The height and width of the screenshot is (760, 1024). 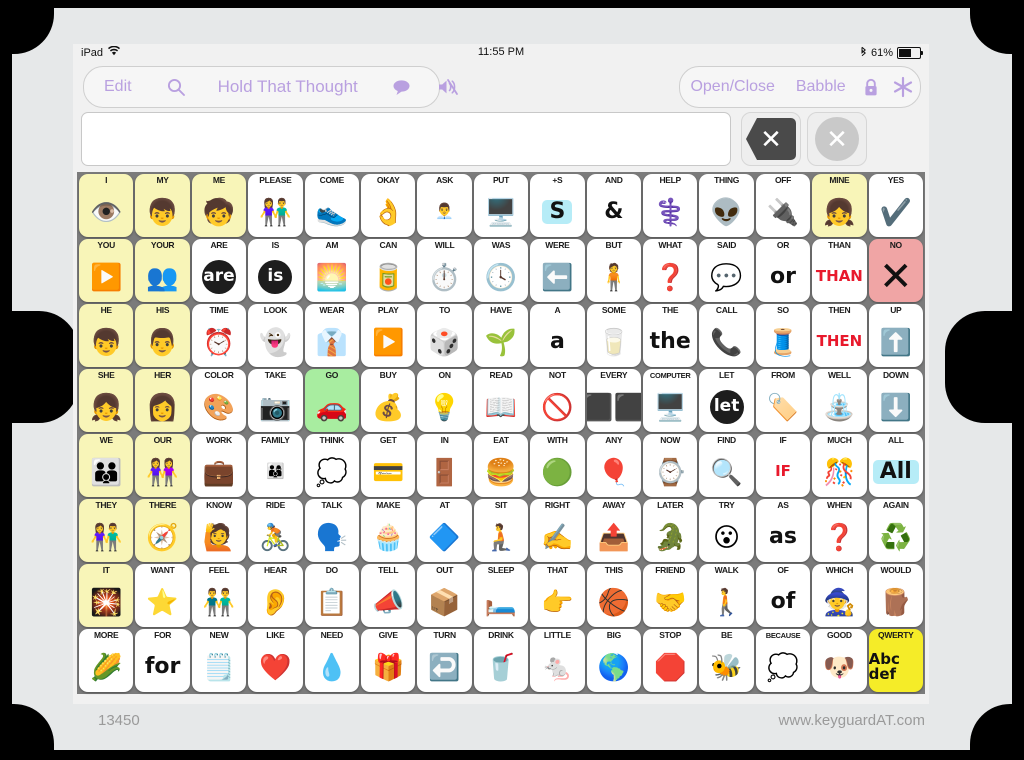 What do you see at coordinates (839, 270) in the screenshot?
I see `symbol-cell-than: THAN THAN` at bounding box center [839, 270].